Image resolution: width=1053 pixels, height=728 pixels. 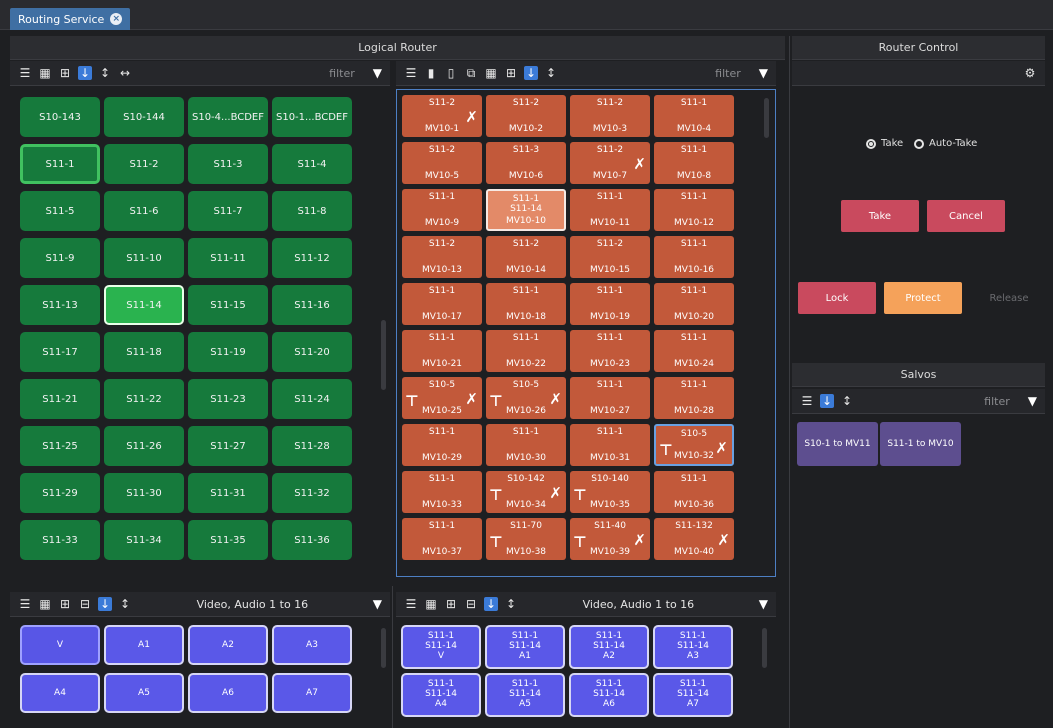 I want to click on paste-icon: ⧉, so click(x=471, y=73).